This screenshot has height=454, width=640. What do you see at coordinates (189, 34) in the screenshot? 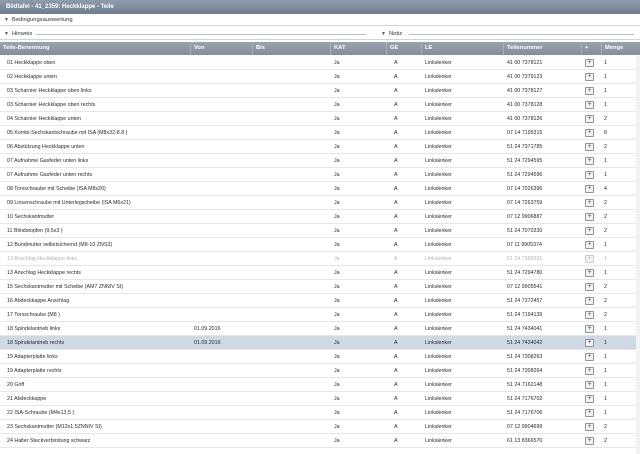
I see `hint-section: ▼ Hinweis` at bounding box center [189, 34].